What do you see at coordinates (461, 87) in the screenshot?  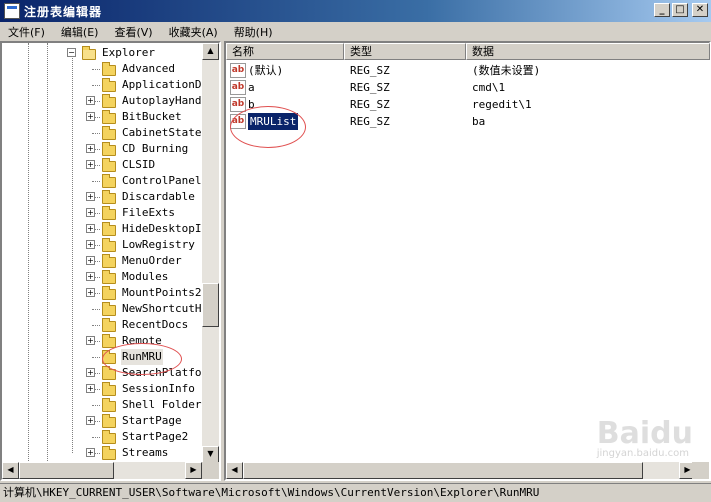 I see `list-row: ab a REG_SZ cmd\1` at bounding box center [461, 87].